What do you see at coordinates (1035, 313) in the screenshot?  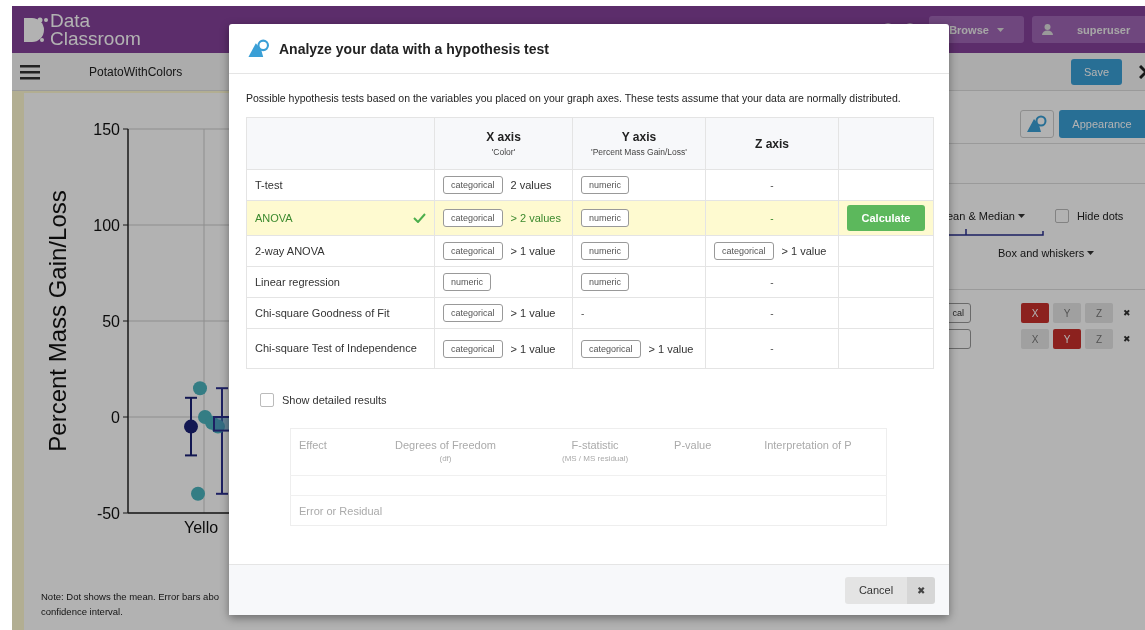 I see `axis-toggle: X` at bounding box center [1035, 313].